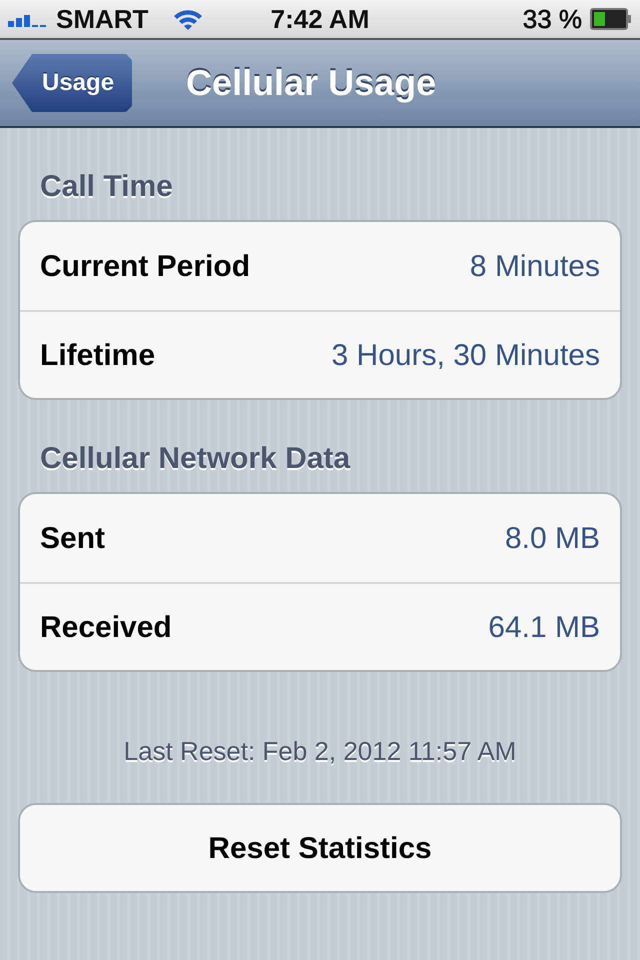 This screenshot has width=640, height=960. What do you see at coordinates (98, 356) in the screenshot?
I see `row-label: Lifetime` at bounding box center [98, 356].